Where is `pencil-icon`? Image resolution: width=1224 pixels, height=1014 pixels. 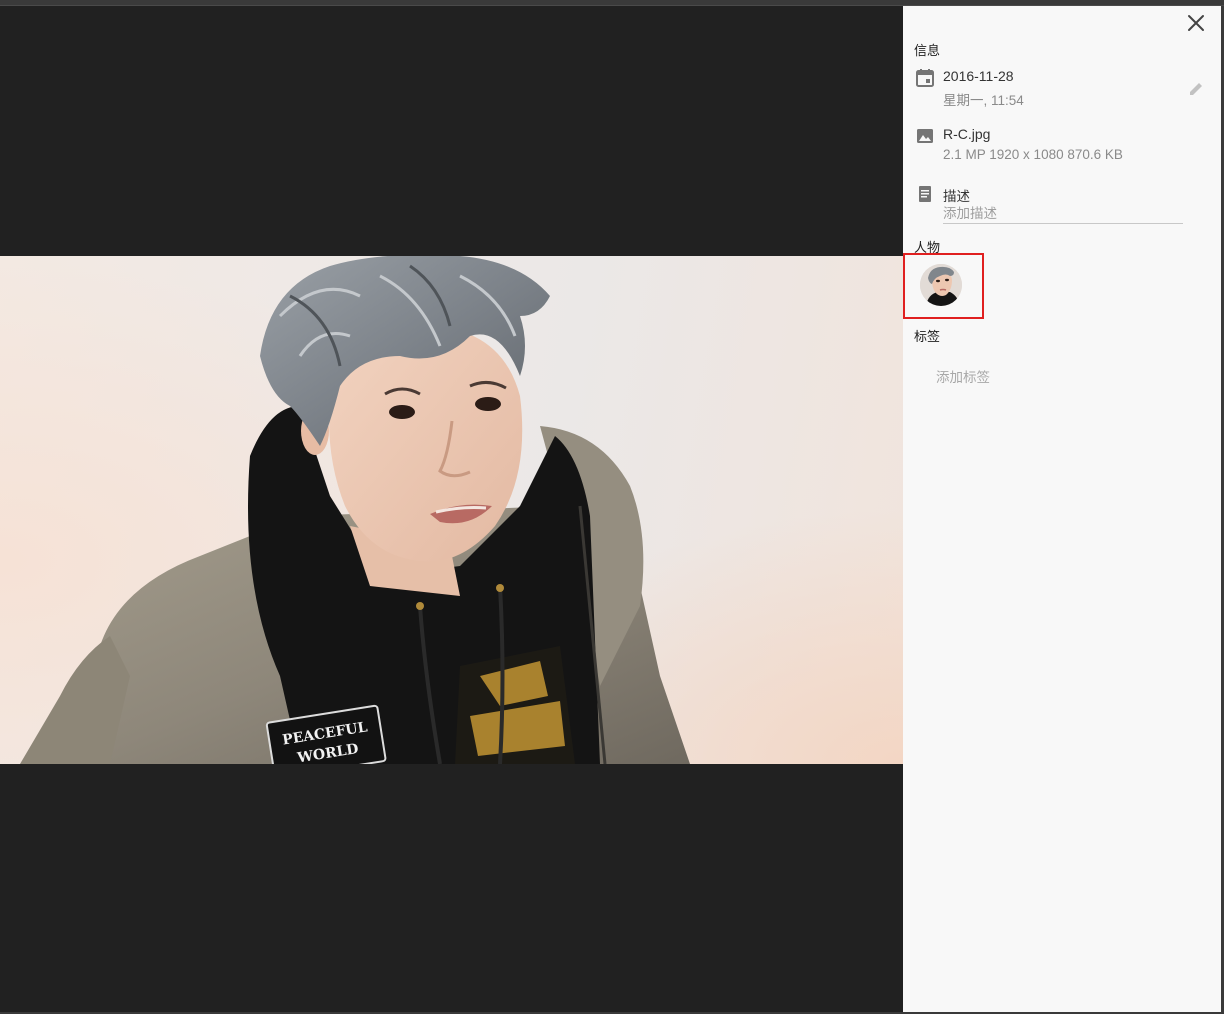
pencil-icon is located at coordinates (1196, 89).